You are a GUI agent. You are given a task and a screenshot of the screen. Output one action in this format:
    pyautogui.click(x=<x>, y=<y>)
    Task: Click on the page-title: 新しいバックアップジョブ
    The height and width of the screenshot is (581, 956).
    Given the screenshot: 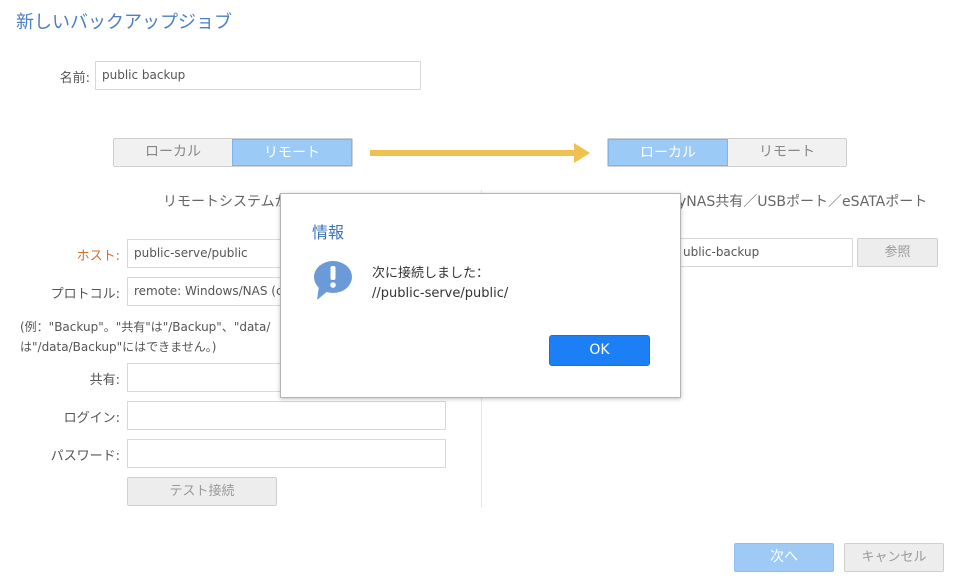 What is the action you would take?
    pyautogui.click(x=124, y=22)
    